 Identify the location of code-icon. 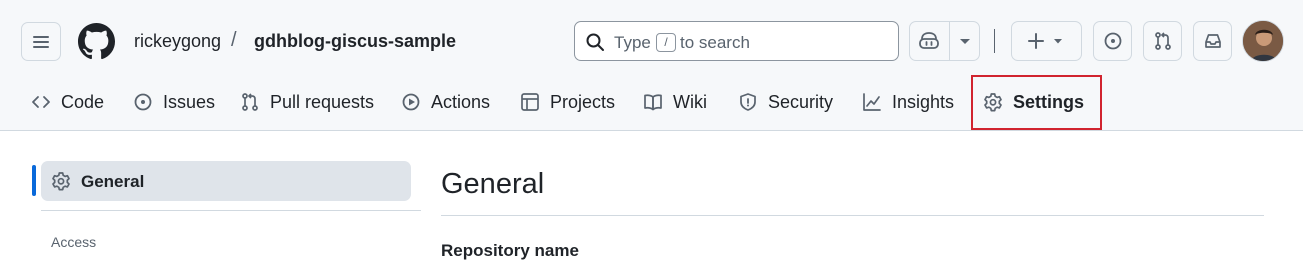
(41, 102).